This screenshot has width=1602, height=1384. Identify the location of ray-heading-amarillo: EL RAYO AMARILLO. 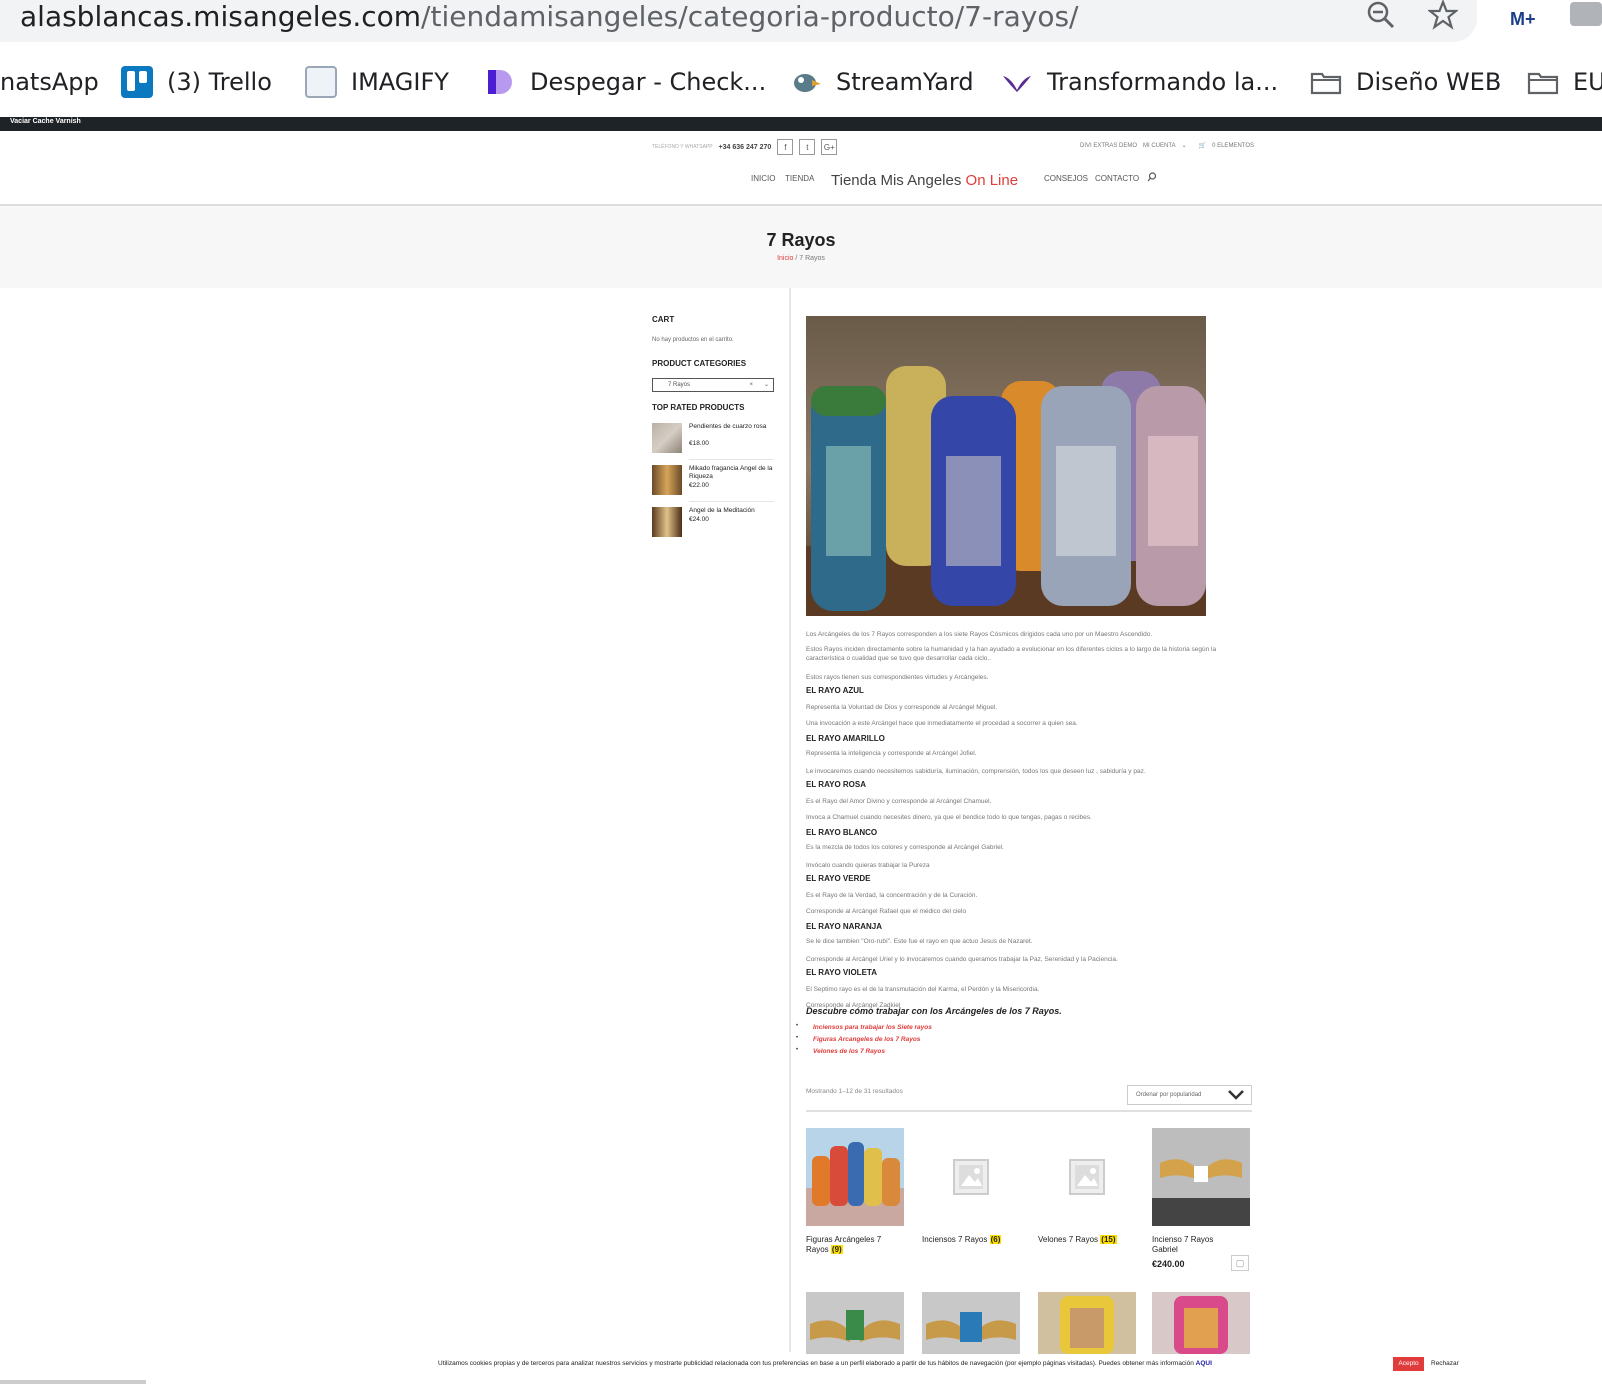
(845, 738).